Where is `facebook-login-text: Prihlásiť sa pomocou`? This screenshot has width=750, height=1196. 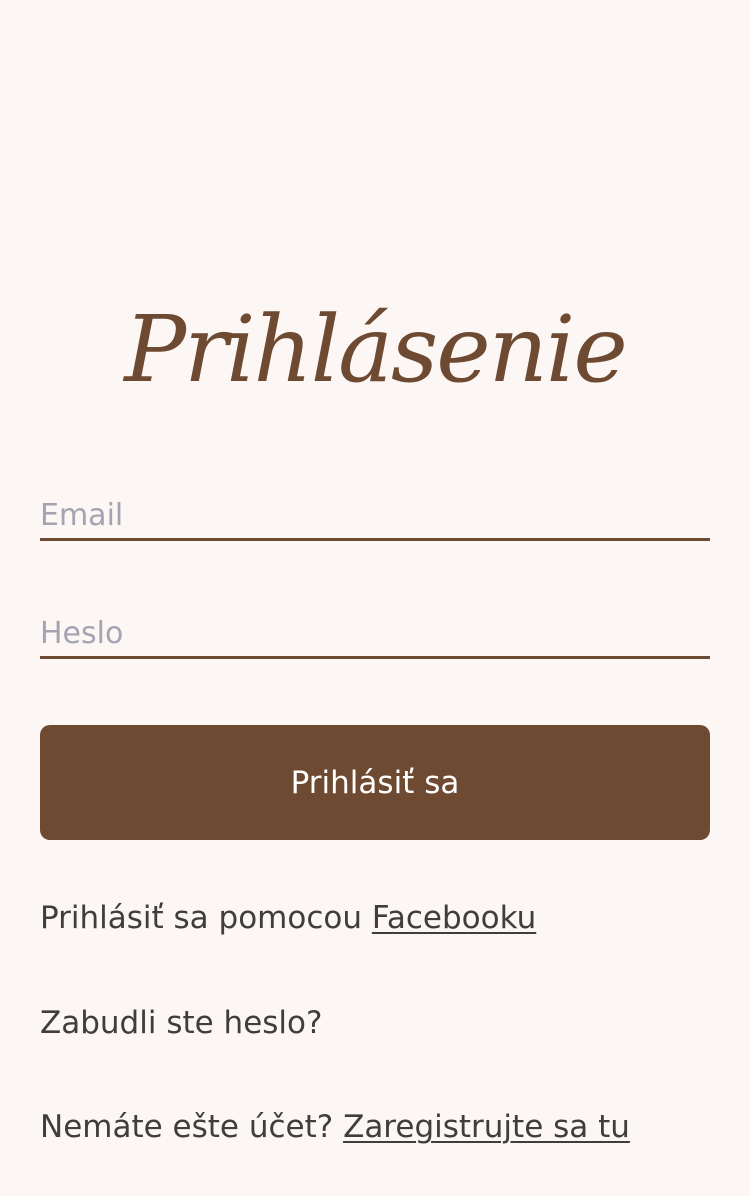
facebook-login-text: Prihlásiť sa pomocou is located at coordinates (206, 918).